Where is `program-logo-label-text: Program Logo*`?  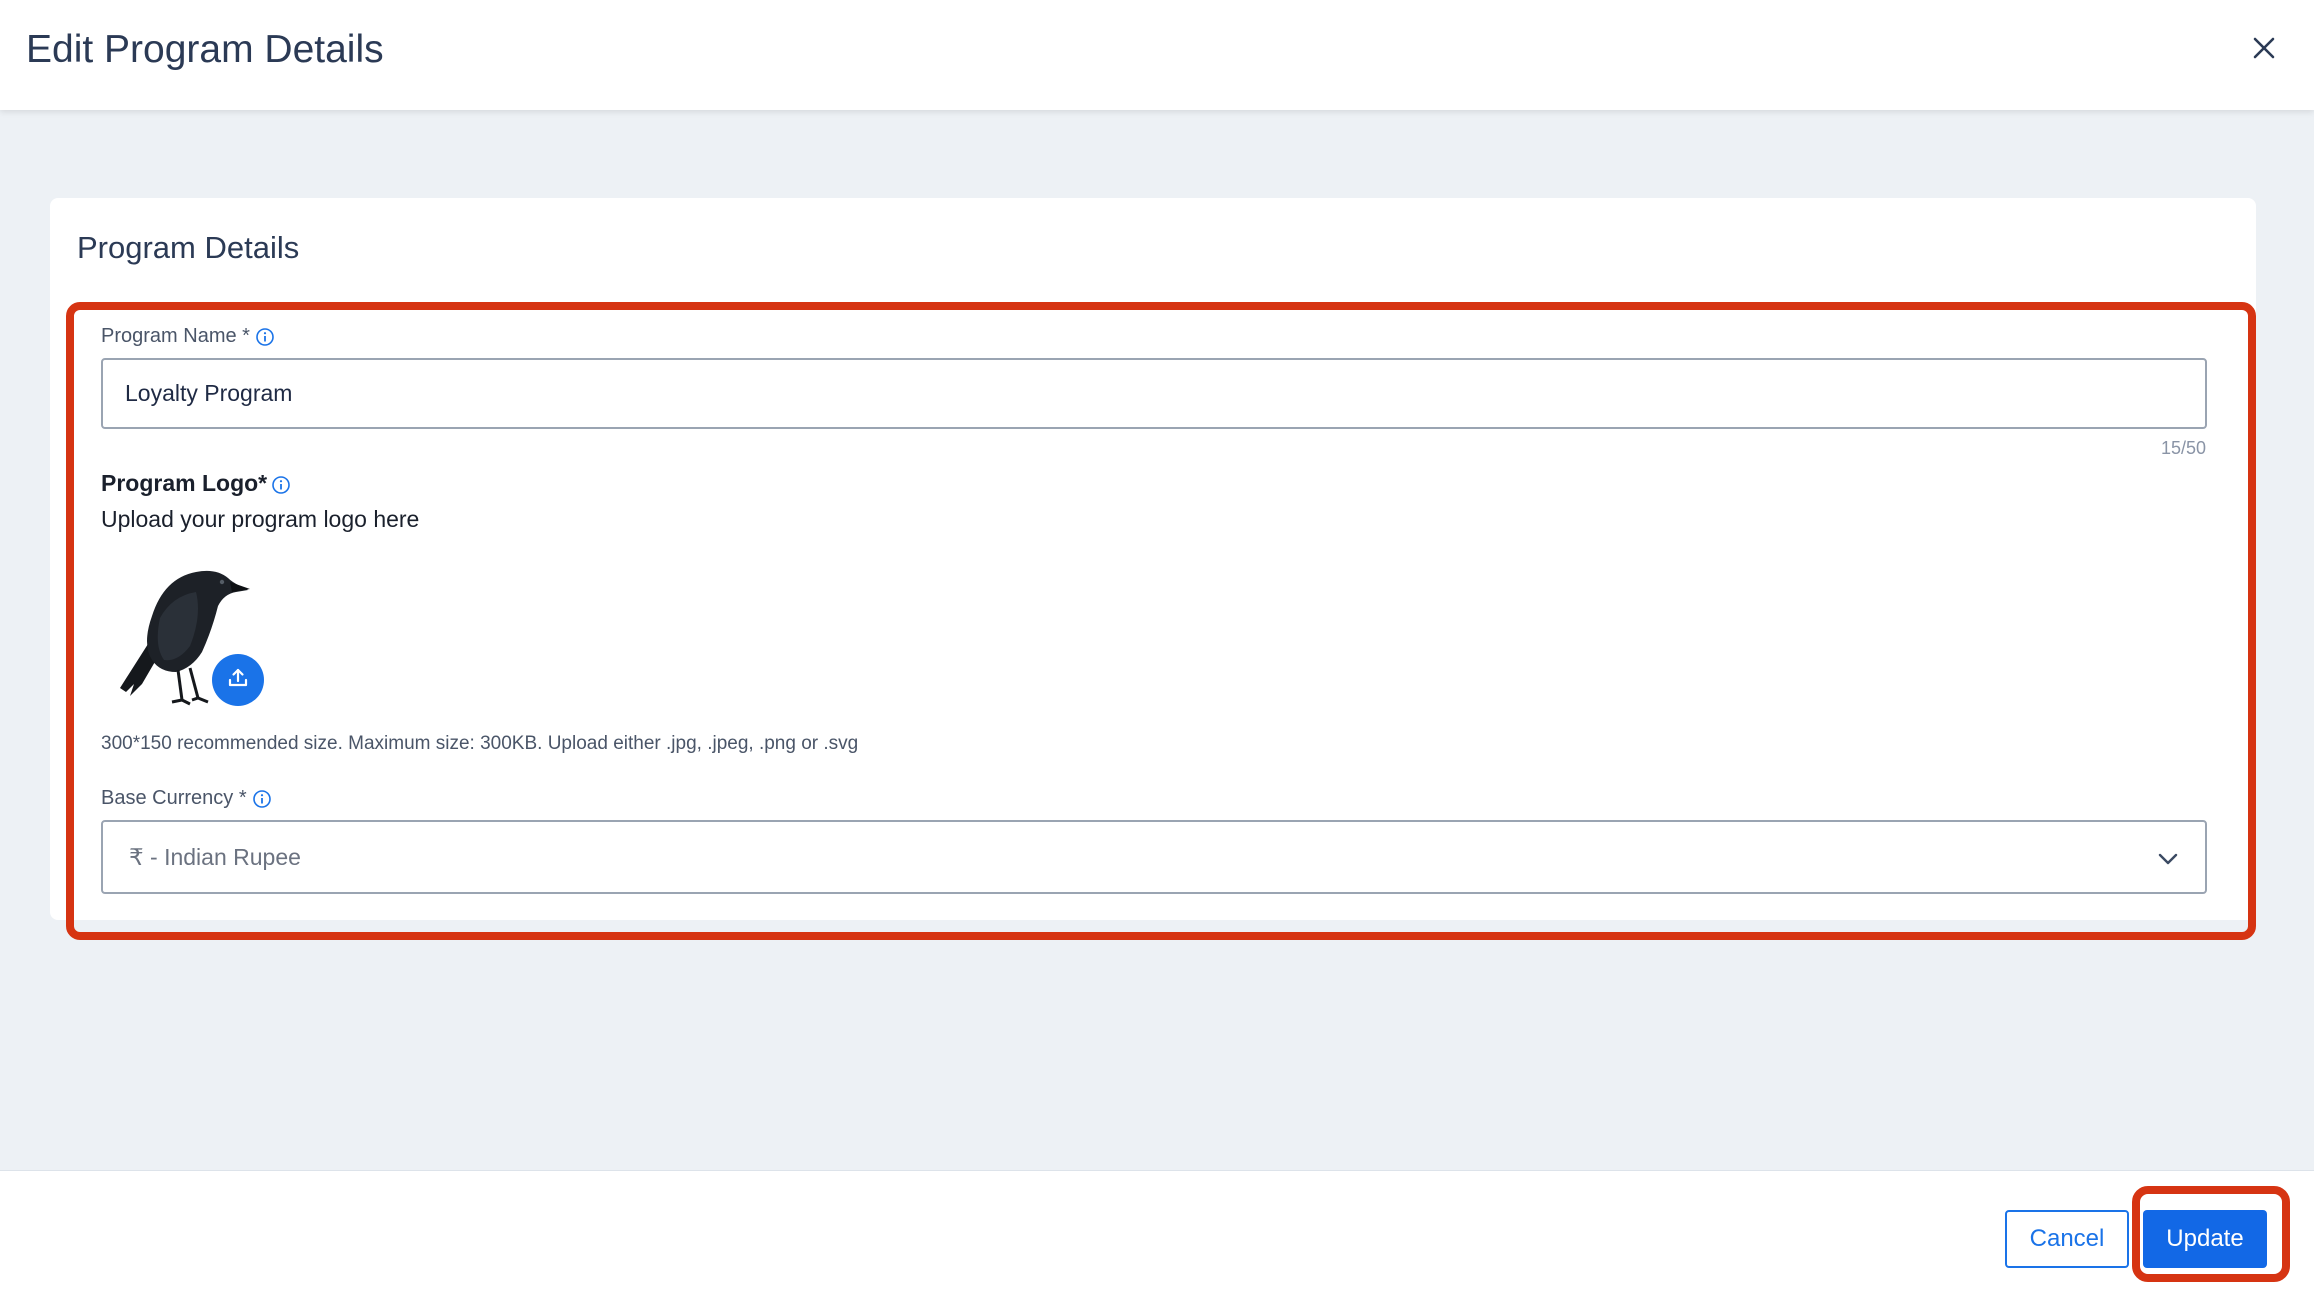 program-logo-label-text: Program Logo* is located at coordinates (184, 483).